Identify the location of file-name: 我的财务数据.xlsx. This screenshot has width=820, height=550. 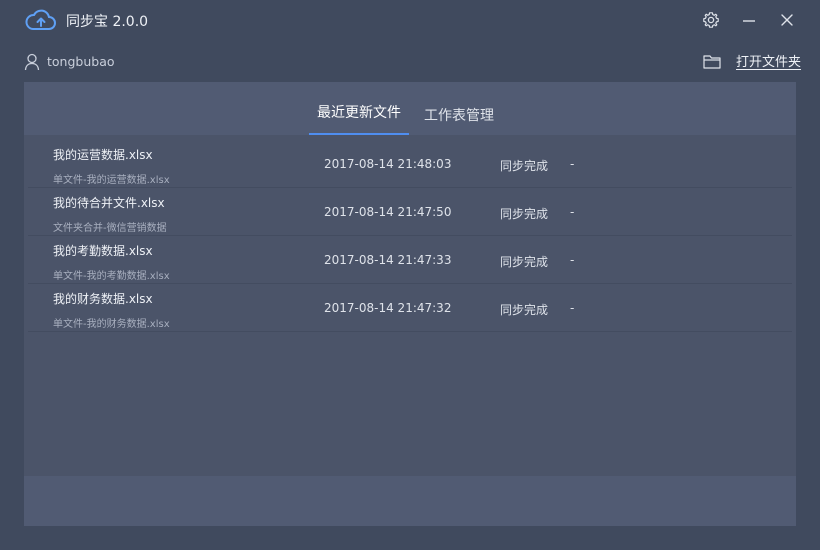
(103, 299).